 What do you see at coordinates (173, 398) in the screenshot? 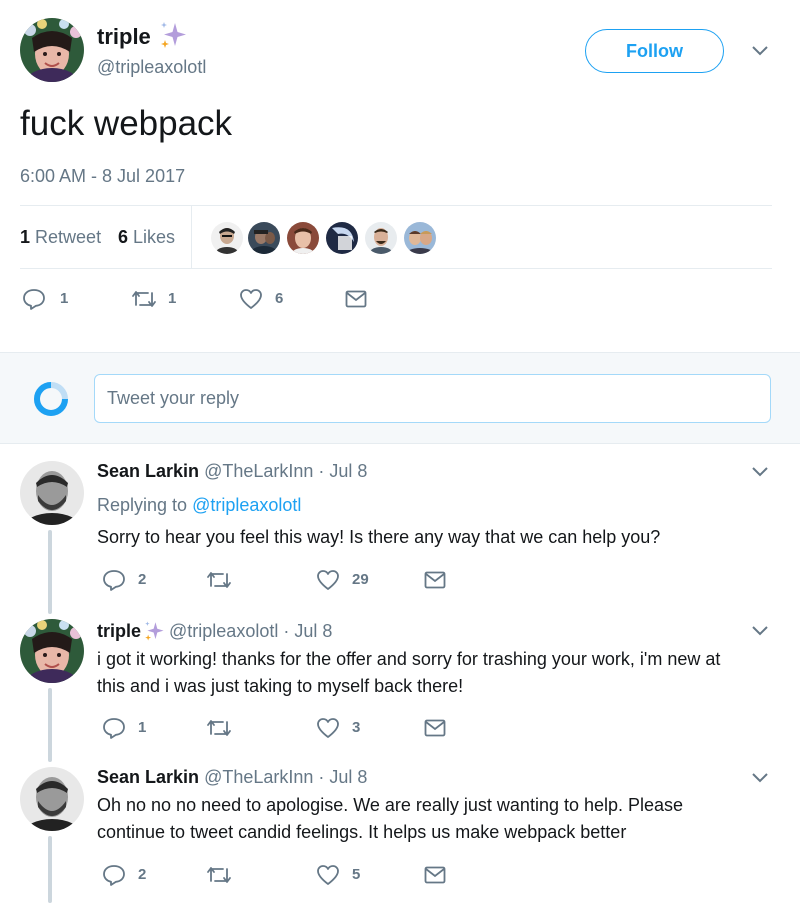
I see `reply-input-placeholder: Tweet your reply` at bounding box center [173, 398].